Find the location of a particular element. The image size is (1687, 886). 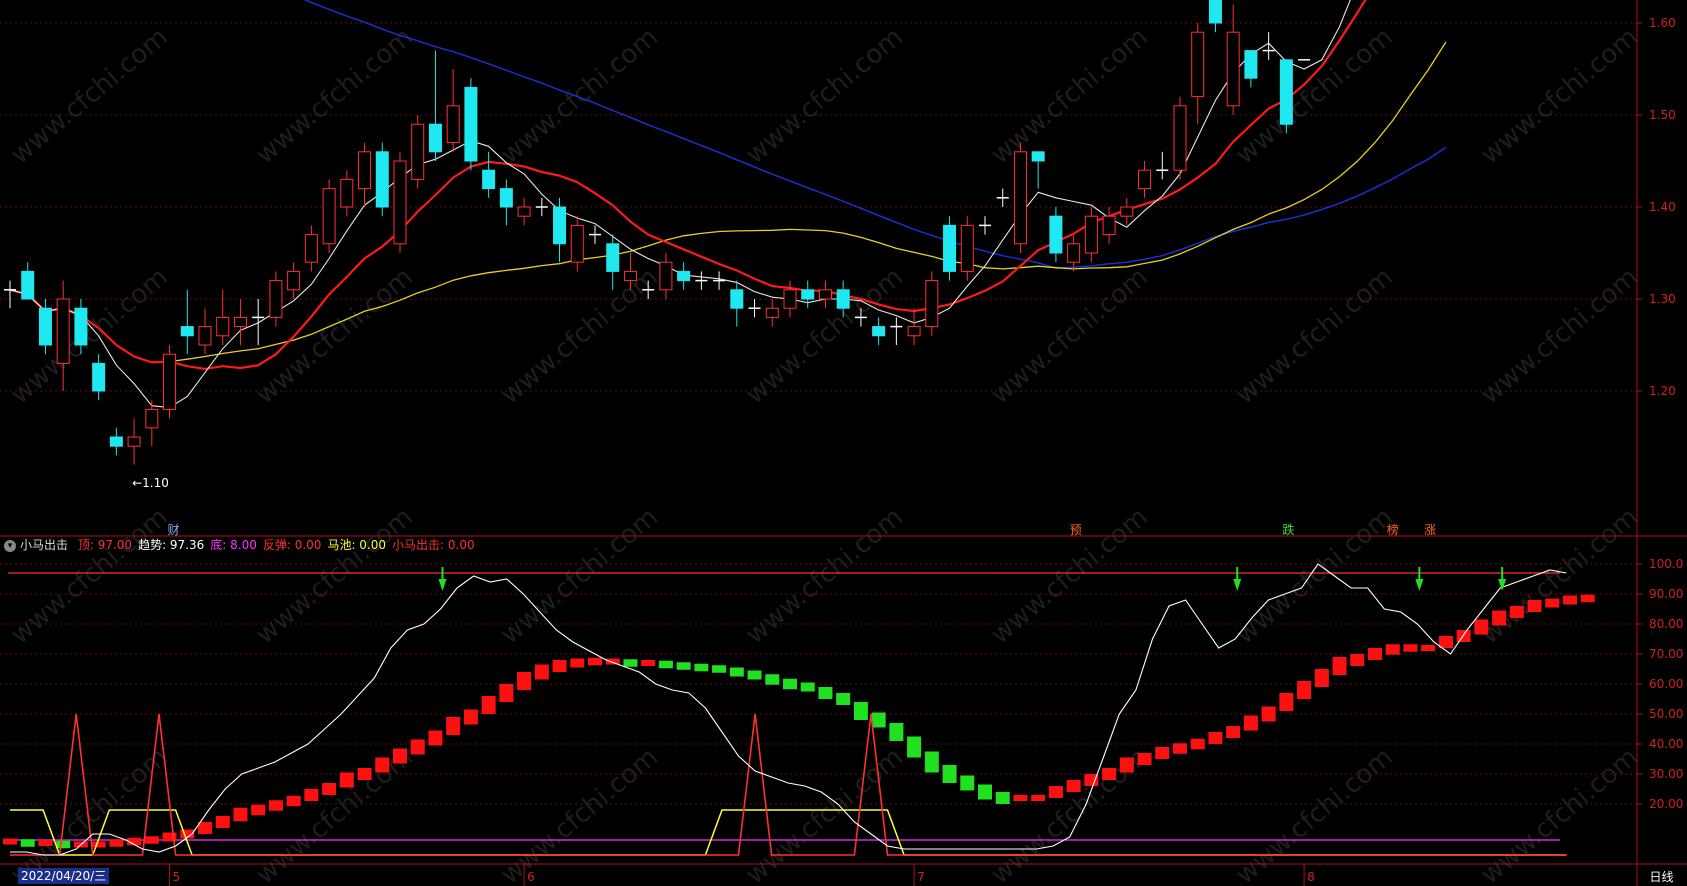

indicator-name: 小马出击 is located at coordinates (44, 545).